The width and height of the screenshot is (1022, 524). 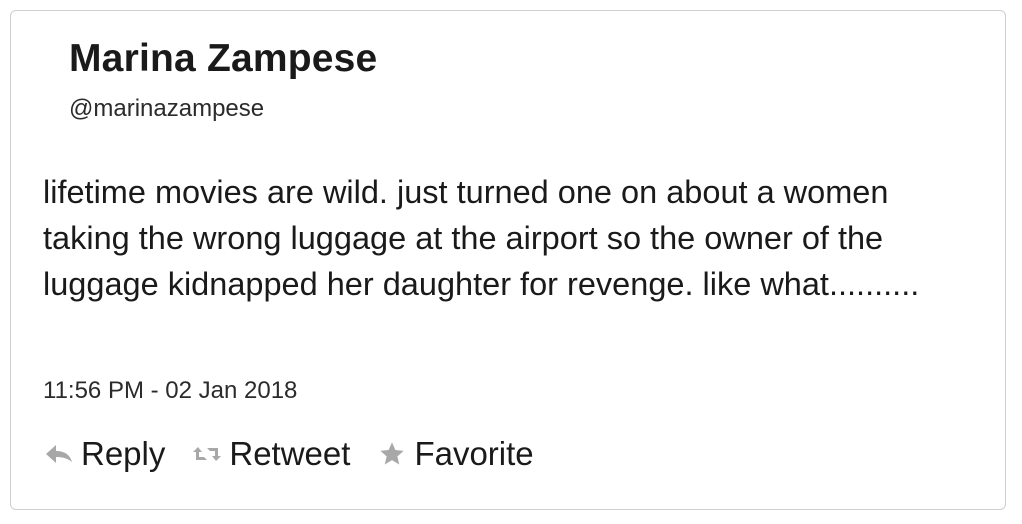 I want to click on tweet-actions: Reply Retweet Favorite, so click(x=301, y=454).